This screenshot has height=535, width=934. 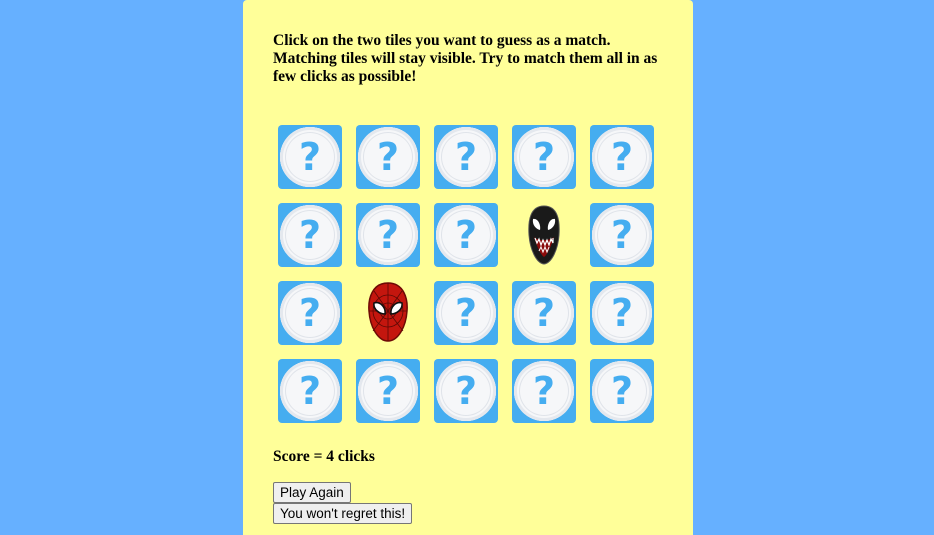 I want to click on play-again-button: Play Again, so click(x=312, y=492).